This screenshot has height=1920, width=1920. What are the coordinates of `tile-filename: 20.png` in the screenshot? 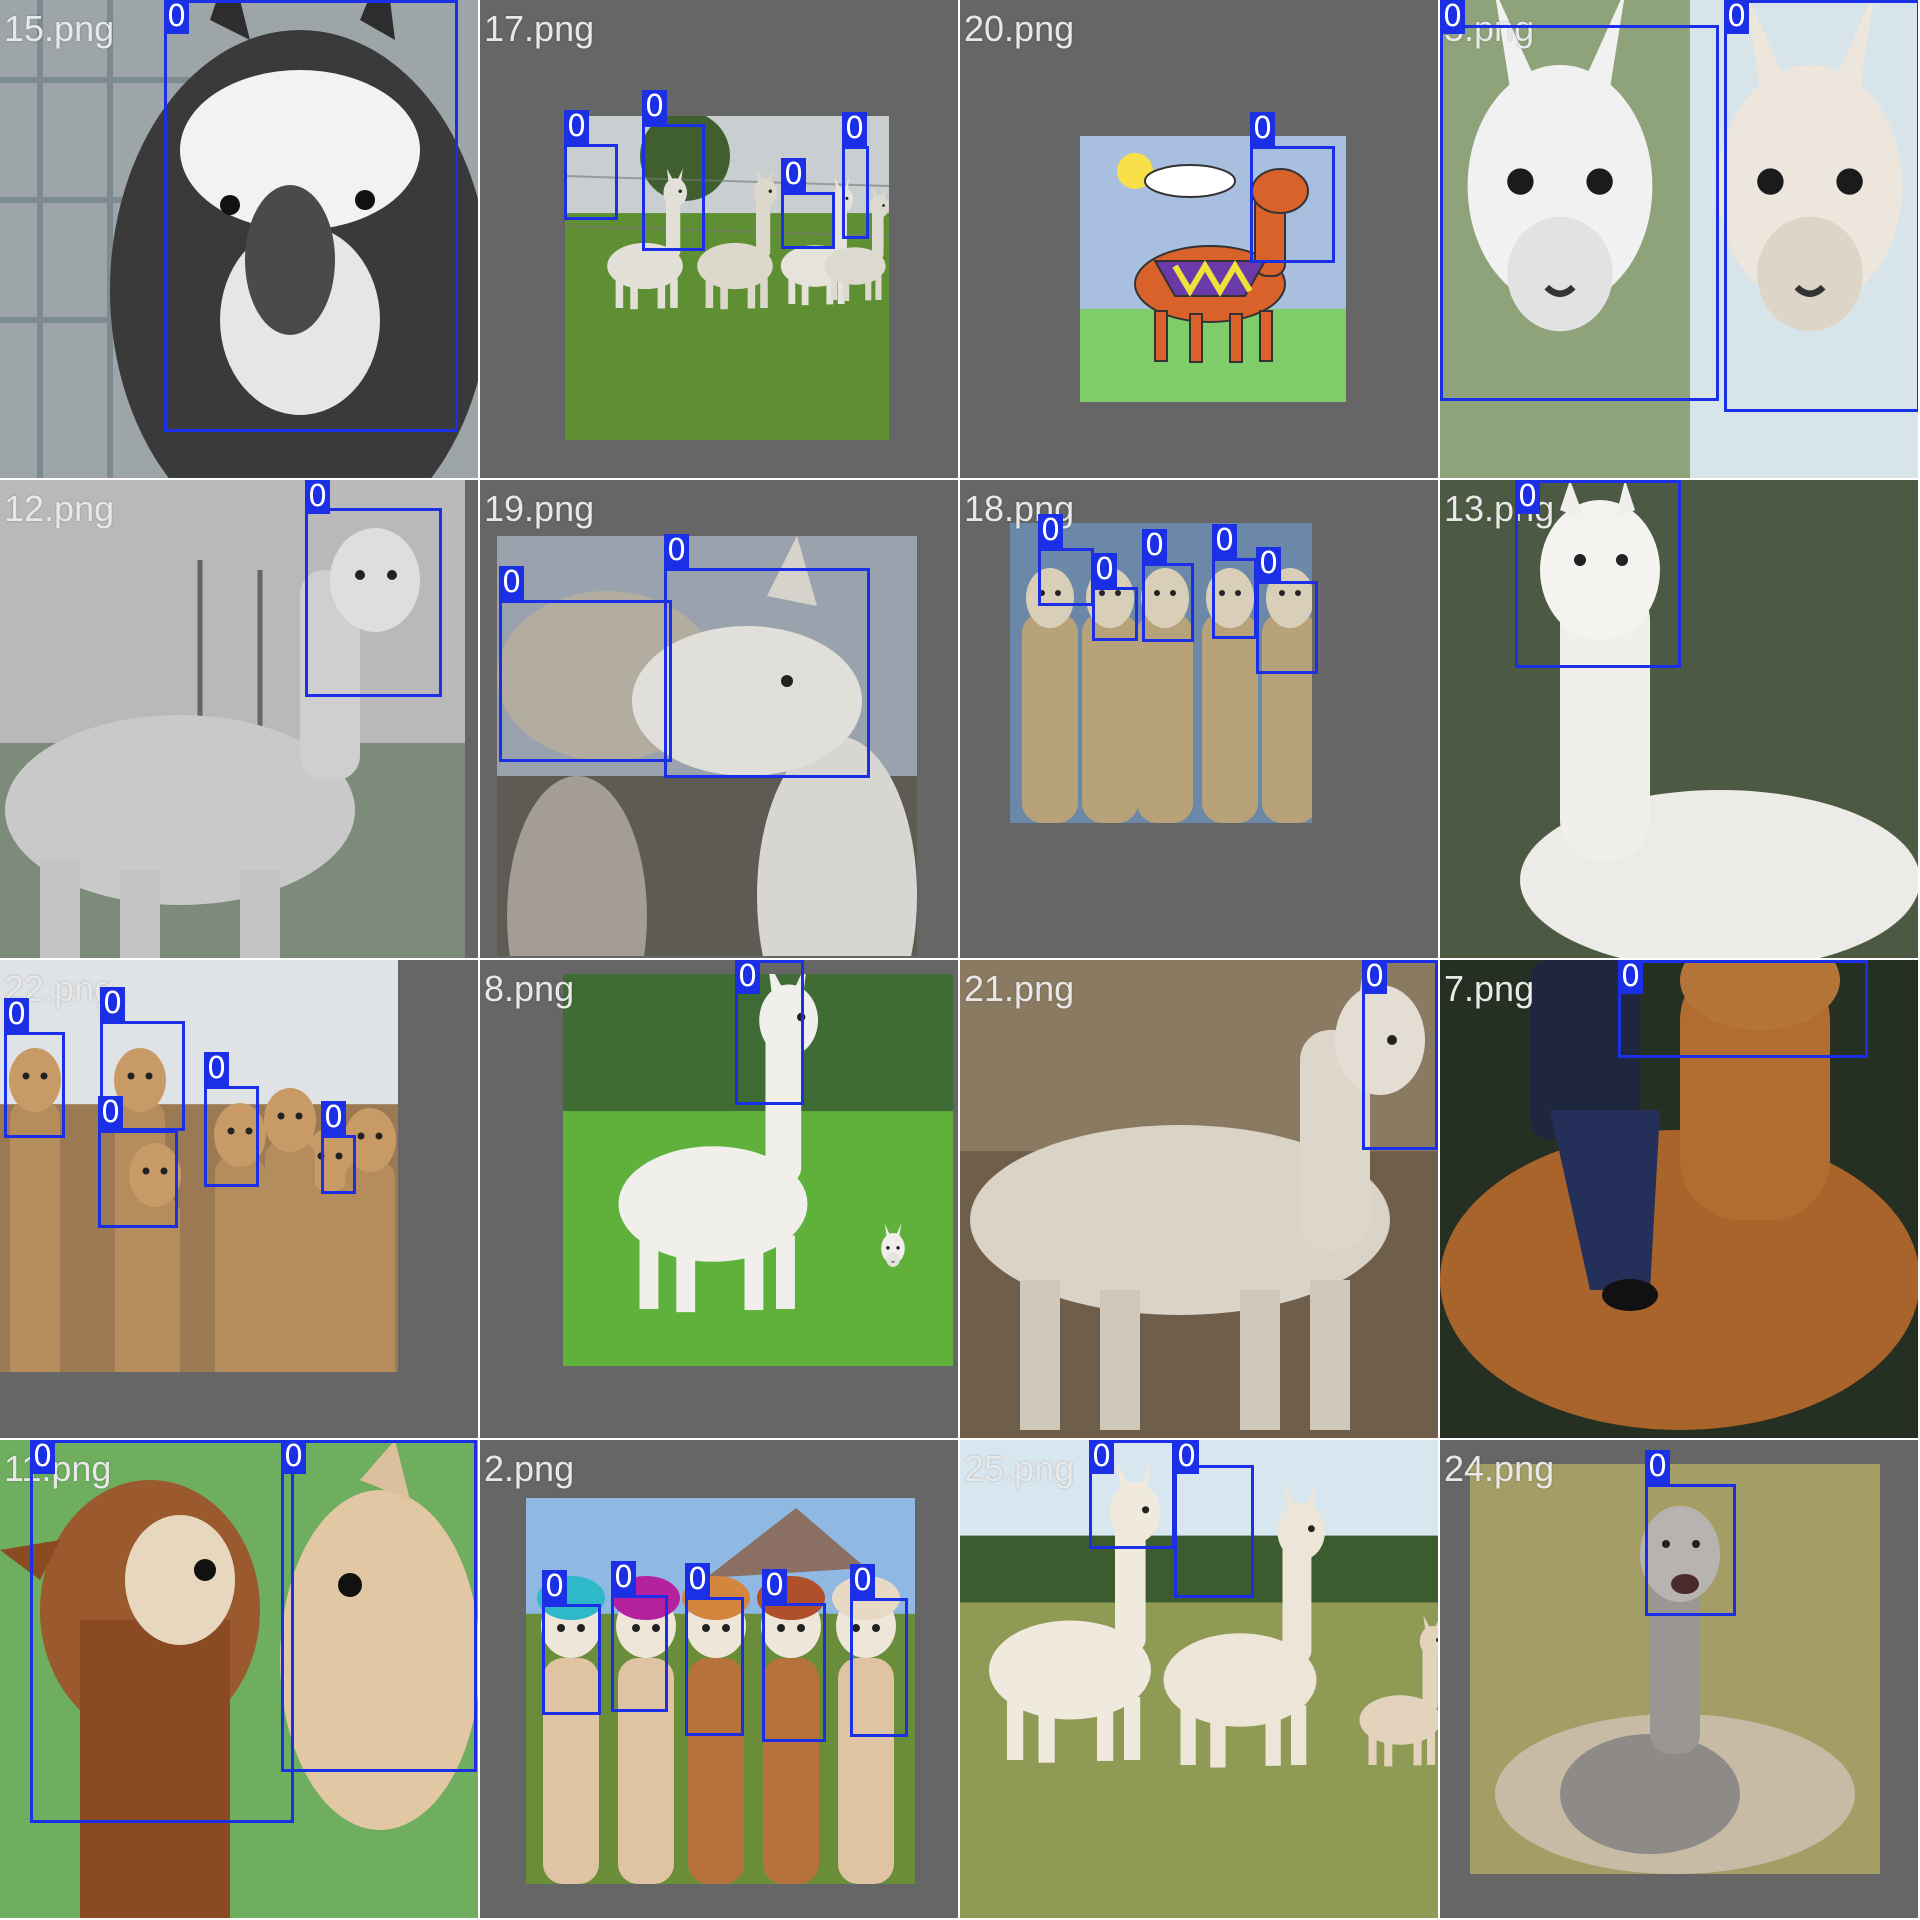 It's located at (1019, 28).